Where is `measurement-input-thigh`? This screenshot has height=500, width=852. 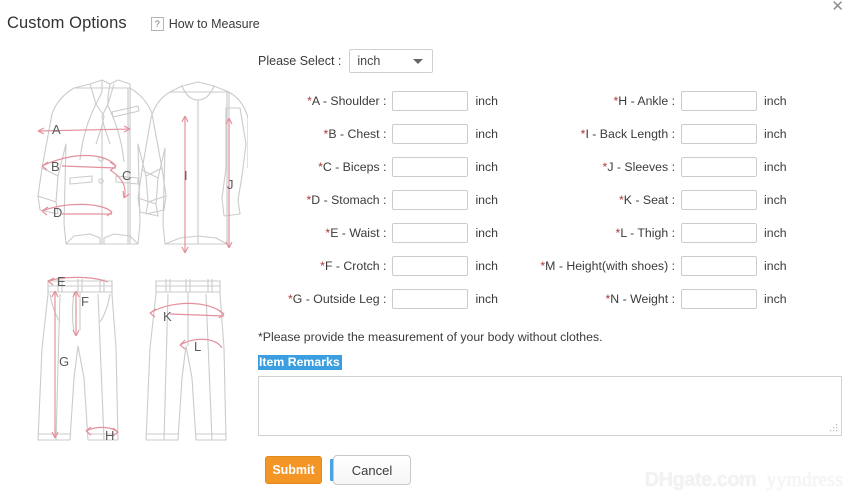
measurement-input-thigh is located at coordinates (719, 232).